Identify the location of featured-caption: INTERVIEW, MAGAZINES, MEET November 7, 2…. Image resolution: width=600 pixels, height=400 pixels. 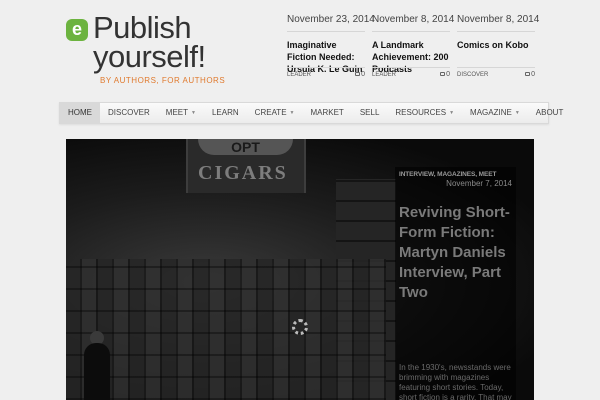
(455, 283).